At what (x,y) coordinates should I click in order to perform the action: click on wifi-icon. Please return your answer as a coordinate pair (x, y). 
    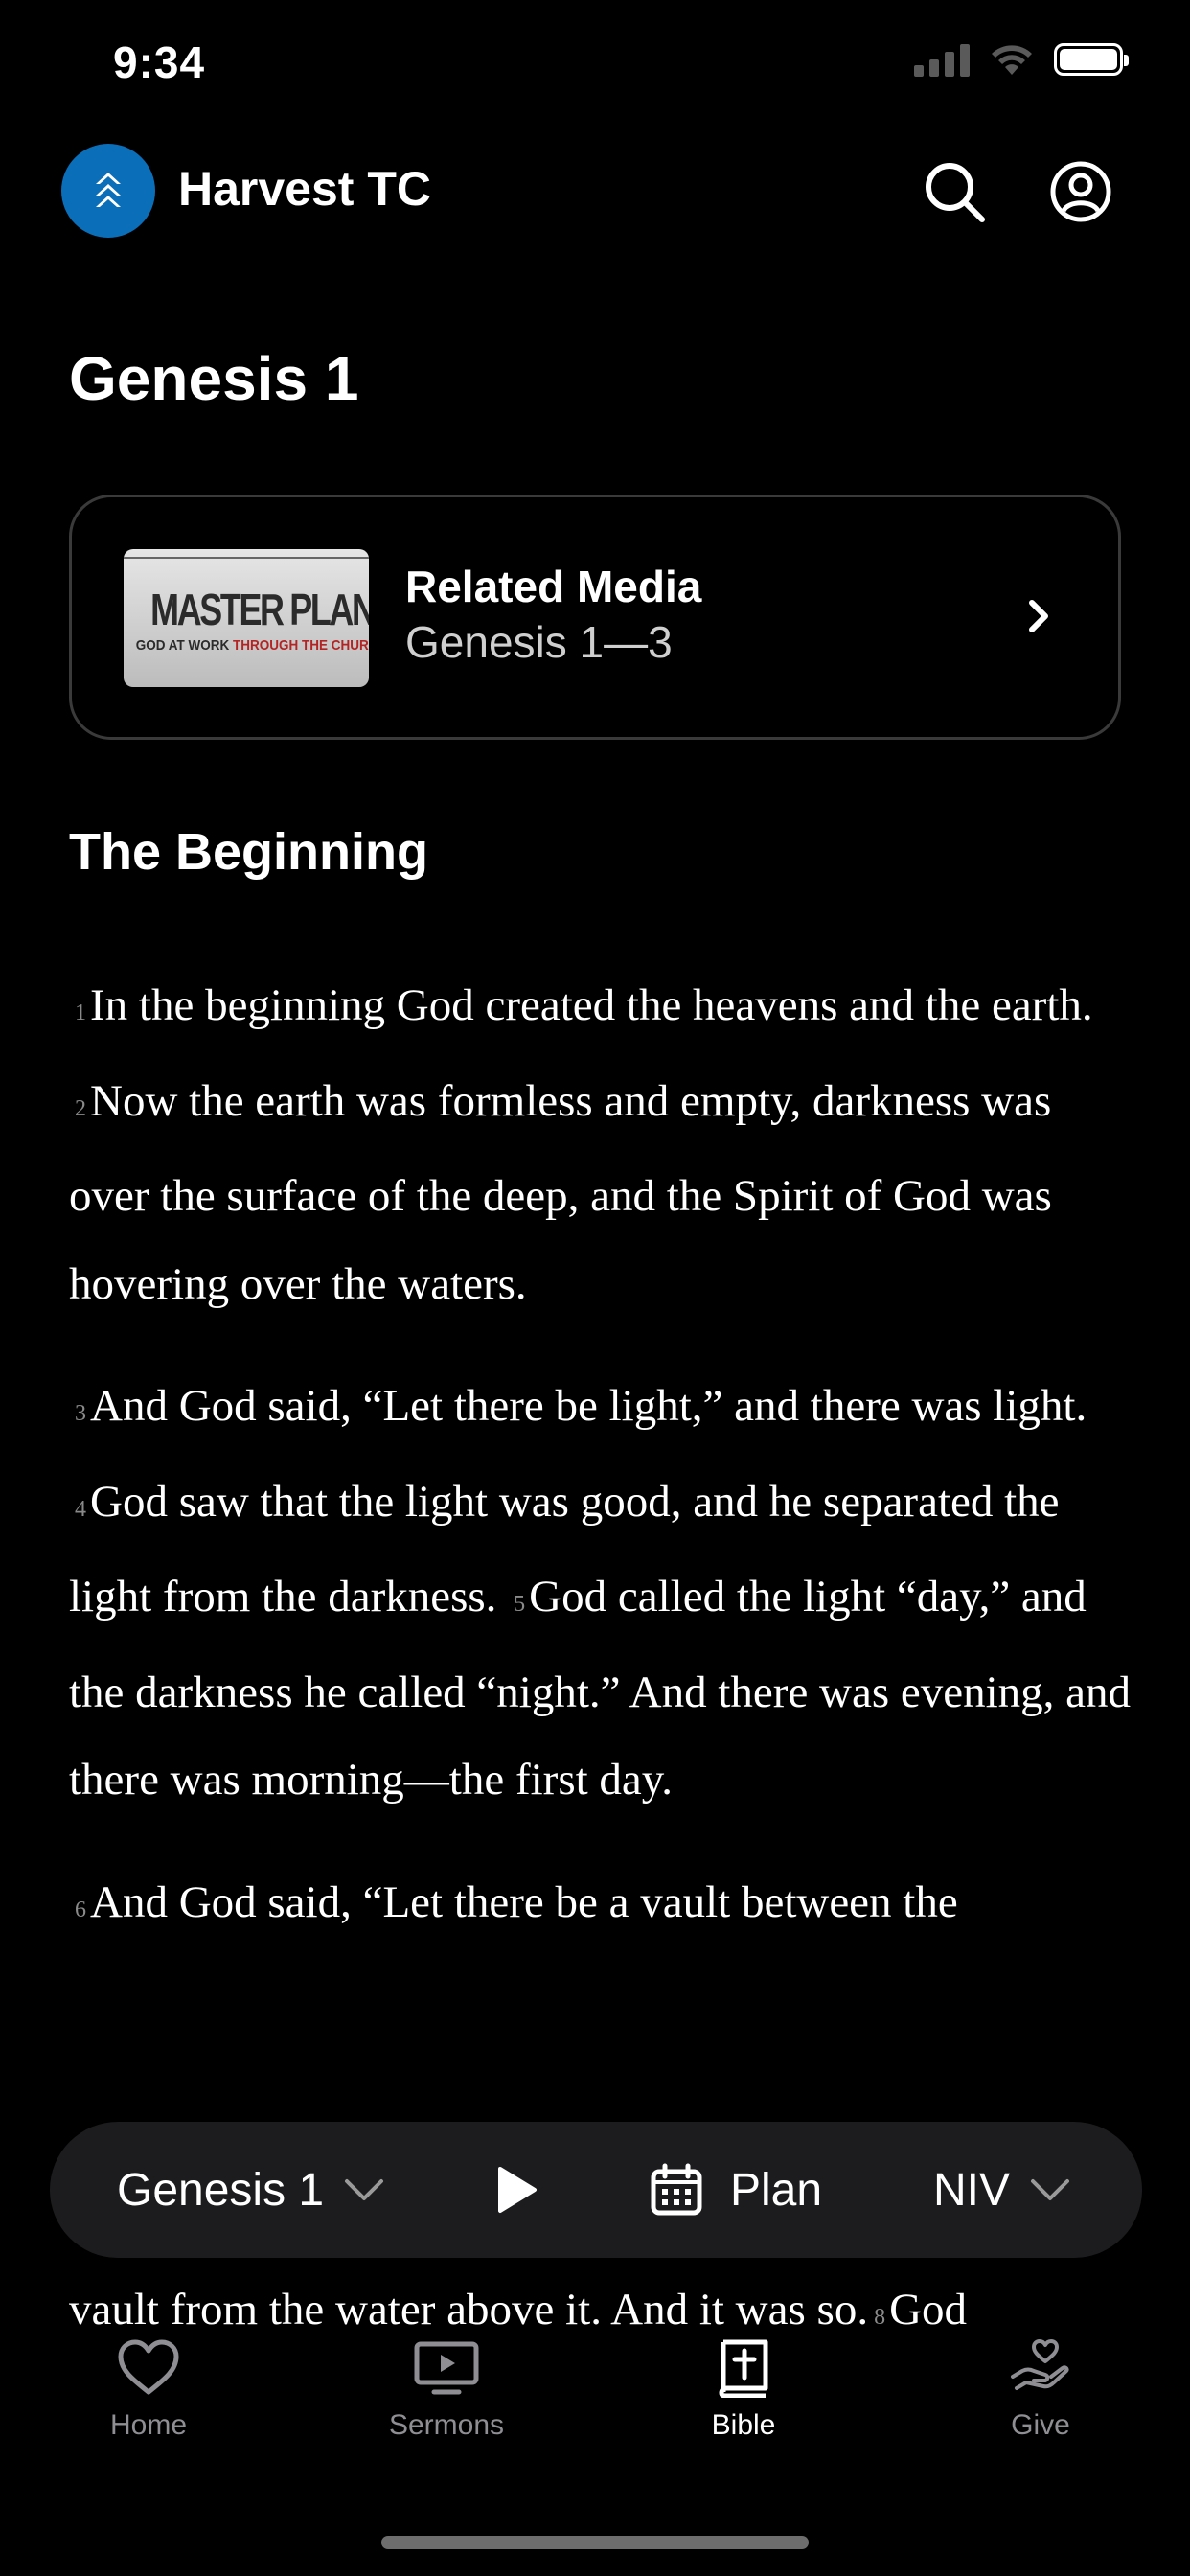
    Looking at the image, I should click on (1012, 60).